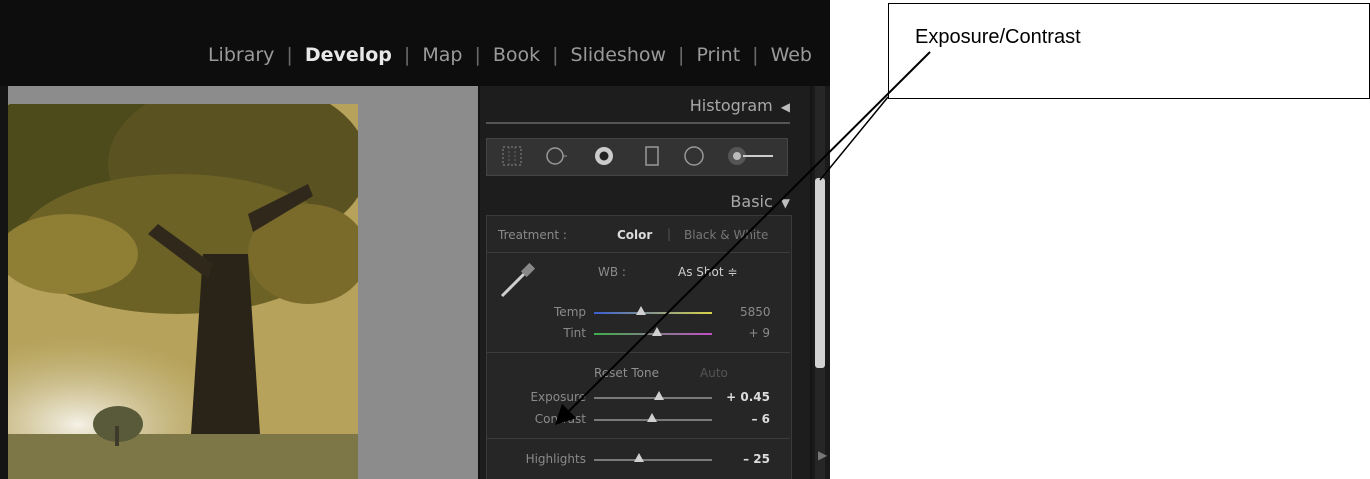 Image resolution: width=1370 pixels, height=479 pixels. I want to click on histogram-header: Histogram ◀, so click(740, 105).